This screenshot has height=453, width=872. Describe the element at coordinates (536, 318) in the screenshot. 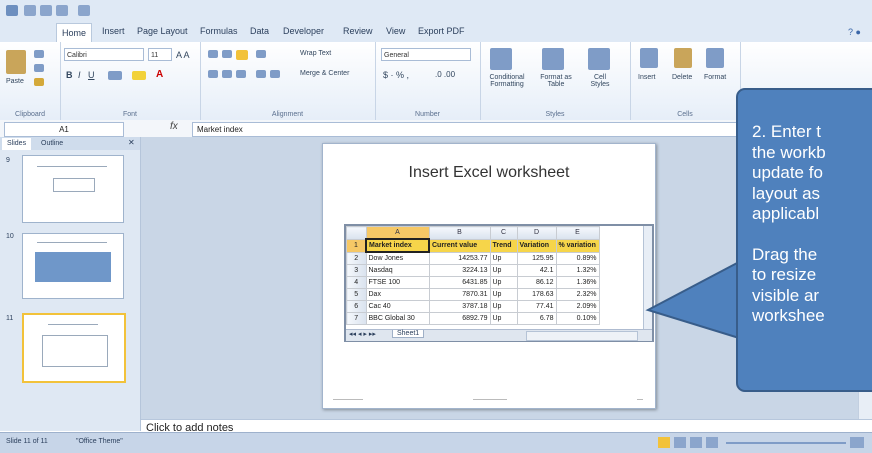

I see `cell: 6.78` at that location.